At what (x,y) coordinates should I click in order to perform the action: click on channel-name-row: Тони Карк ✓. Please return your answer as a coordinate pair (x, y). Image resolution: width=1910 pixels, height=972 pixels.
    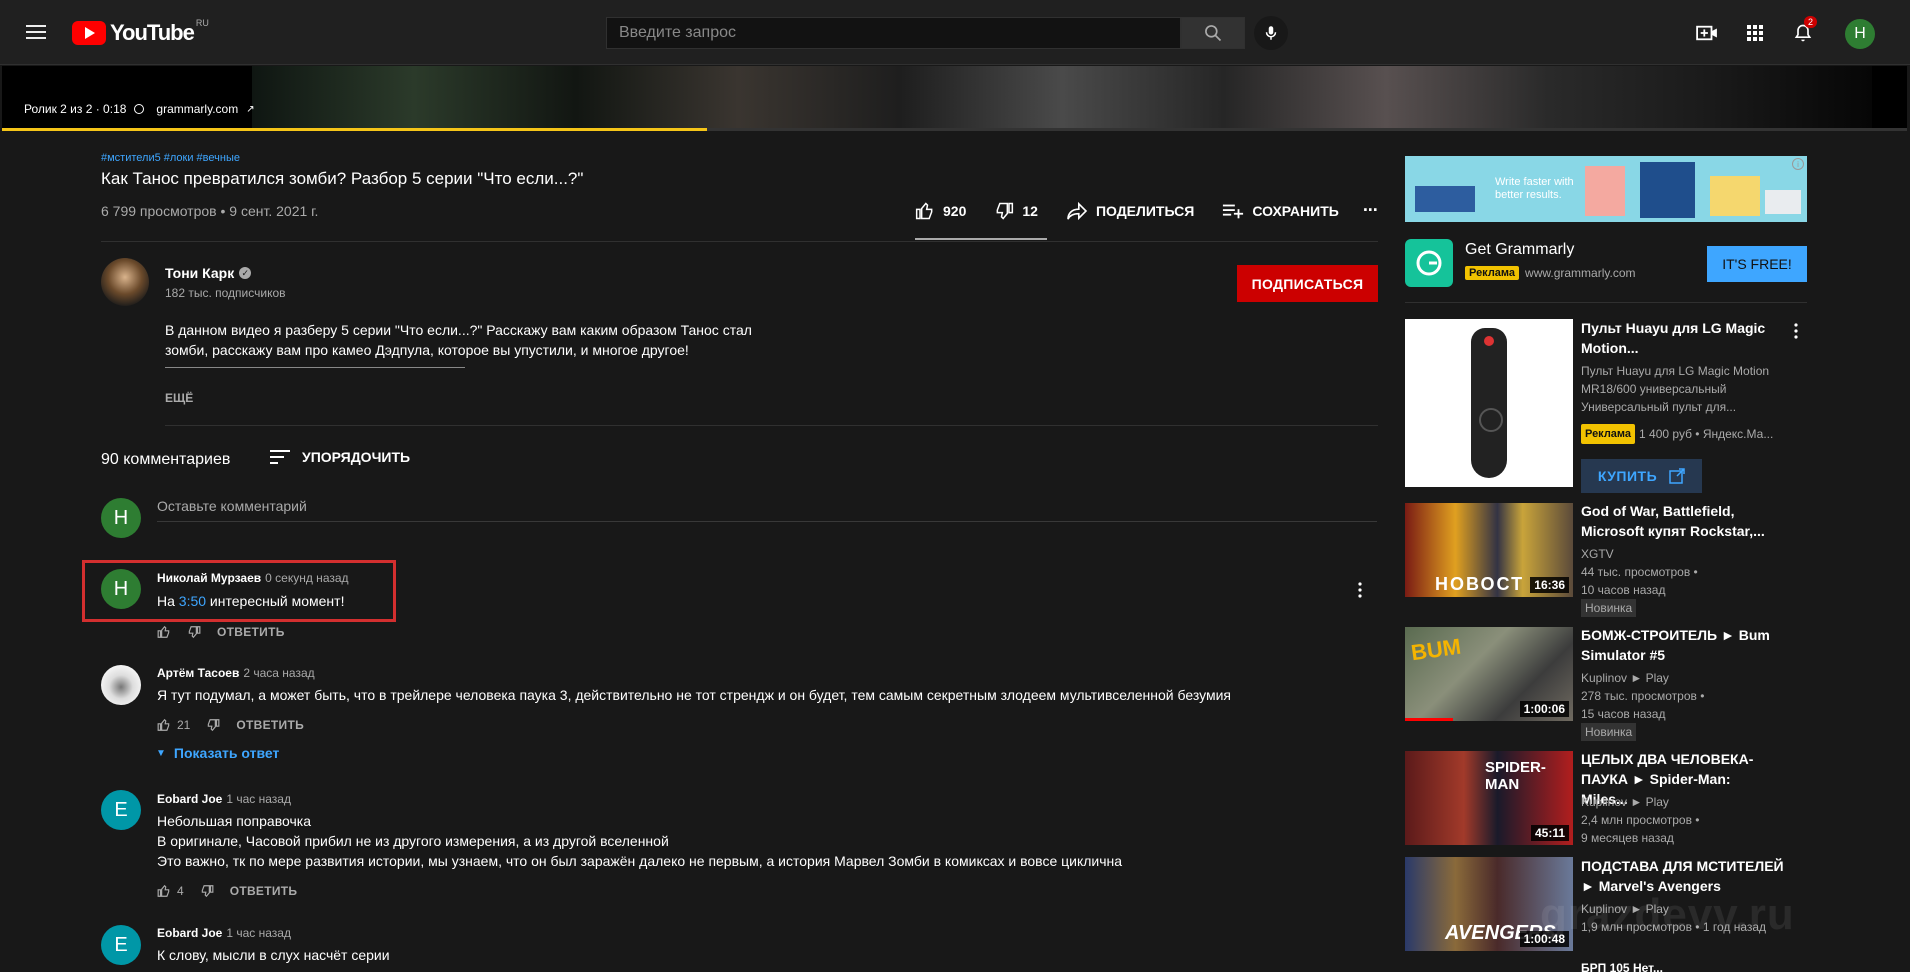
    Looking at the image, I should click on (208, 273).